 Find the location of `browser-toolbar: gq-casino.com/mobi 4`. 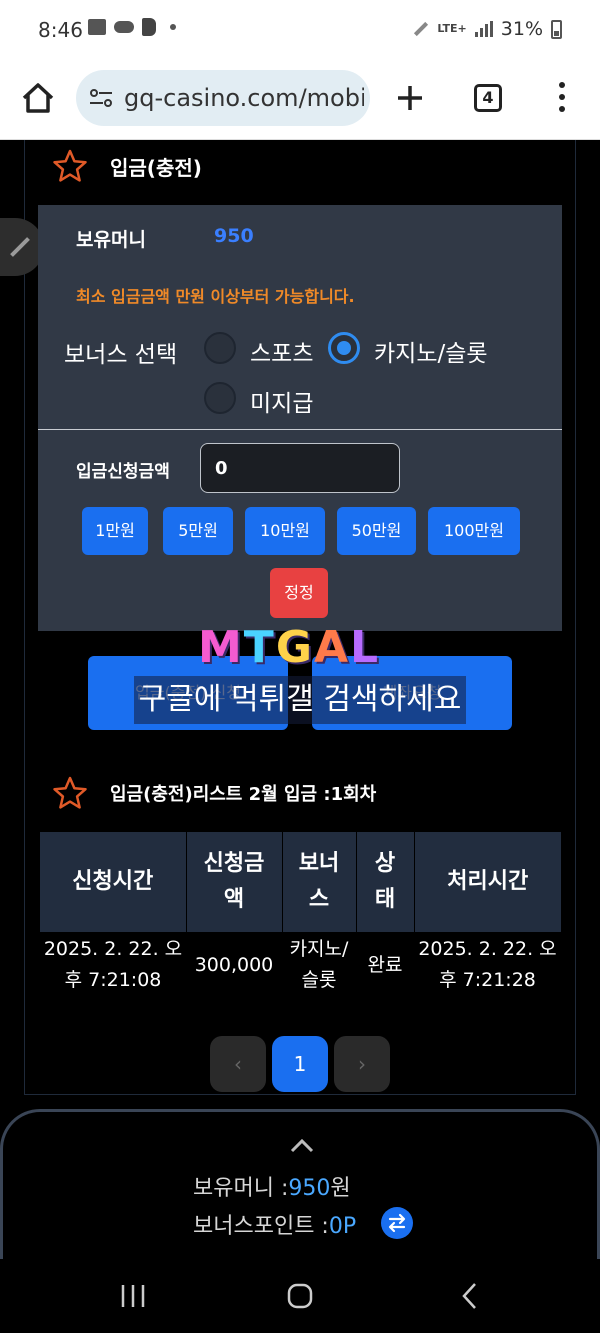

browser-toolbar: gq-casino.com/mobi 4 is located at coordinates (300, 100).